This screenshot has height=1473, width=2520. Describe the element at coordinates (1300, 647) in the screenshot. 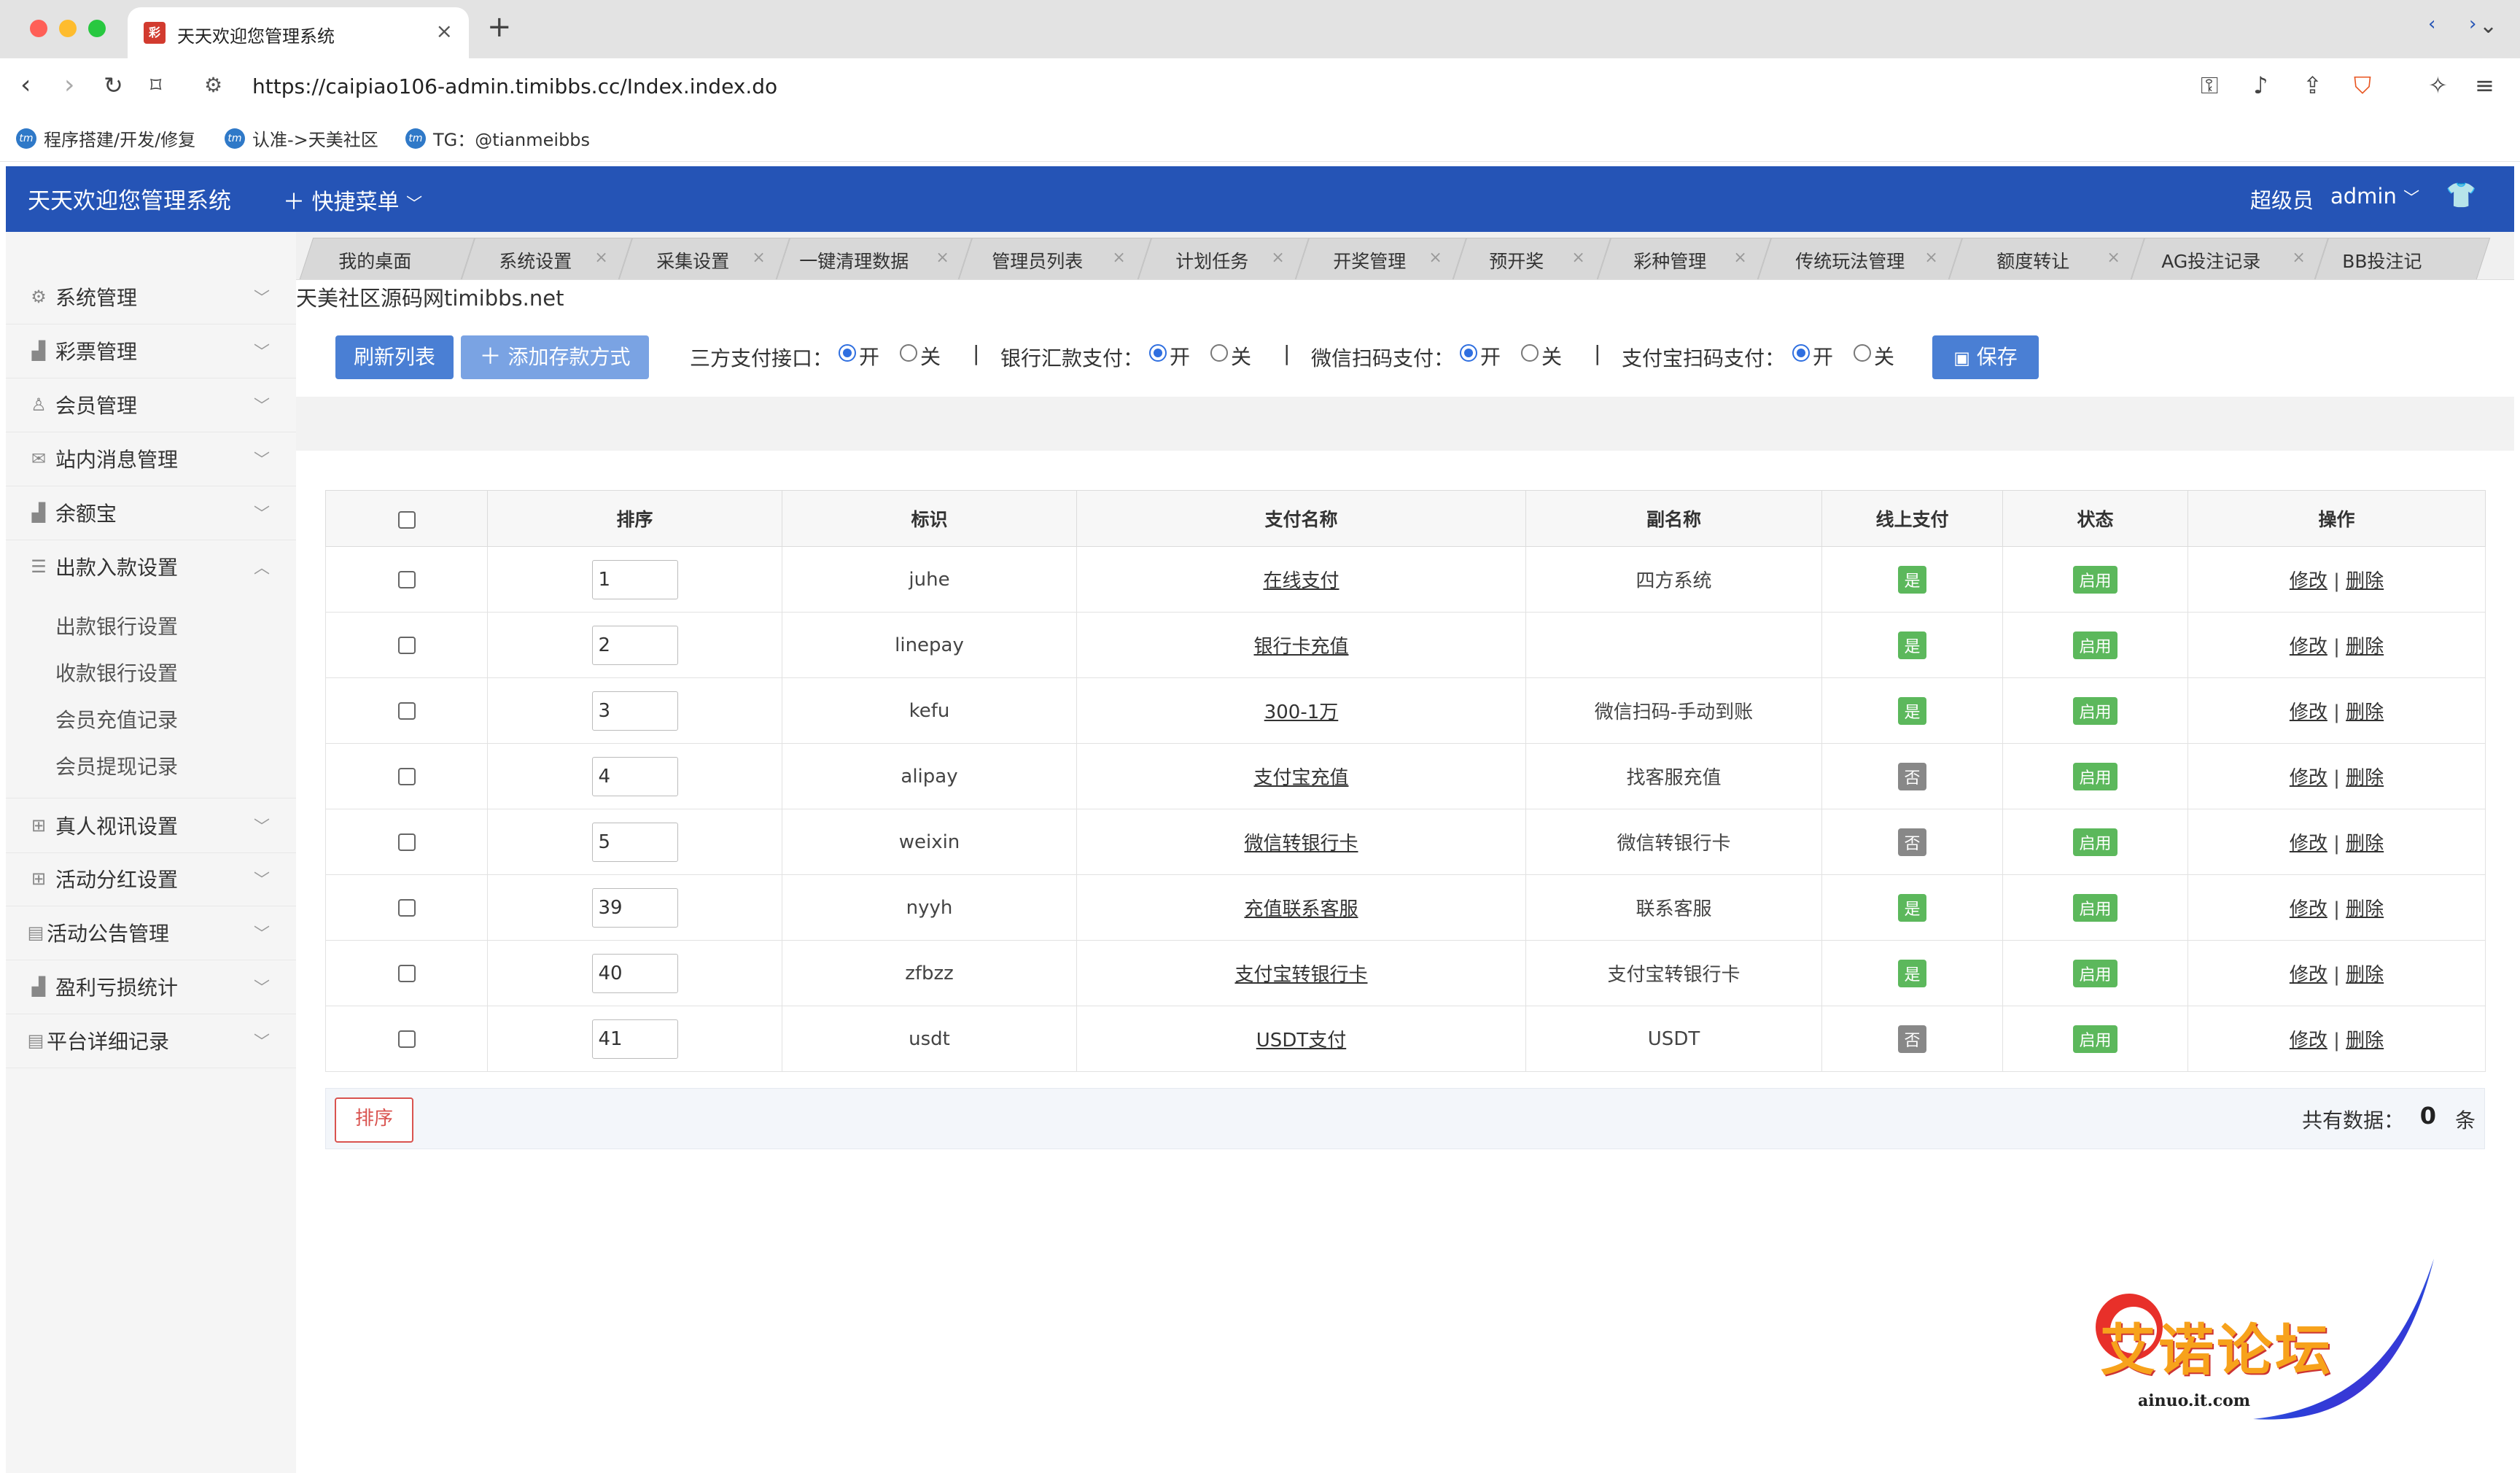

I see `payment-name-link: 银行卡充值` at that location.